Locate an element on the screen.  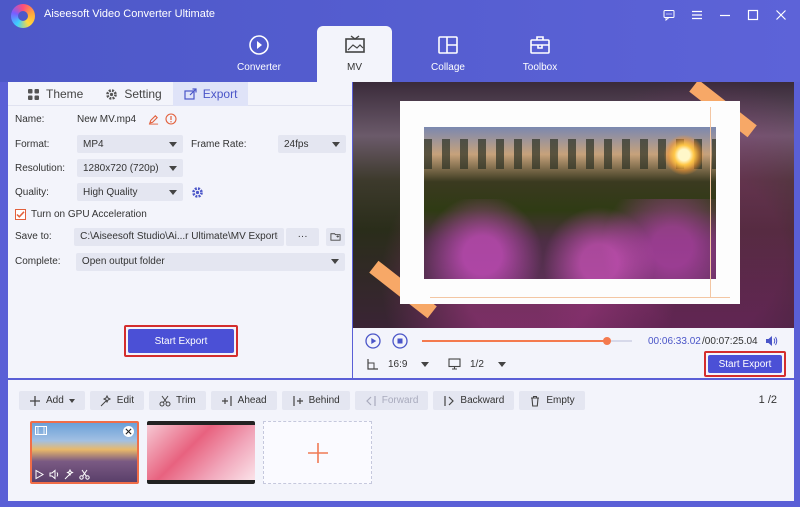
format-row: Format: MP4 Frame Rate: 24fps is located at coordinates (180, 144).